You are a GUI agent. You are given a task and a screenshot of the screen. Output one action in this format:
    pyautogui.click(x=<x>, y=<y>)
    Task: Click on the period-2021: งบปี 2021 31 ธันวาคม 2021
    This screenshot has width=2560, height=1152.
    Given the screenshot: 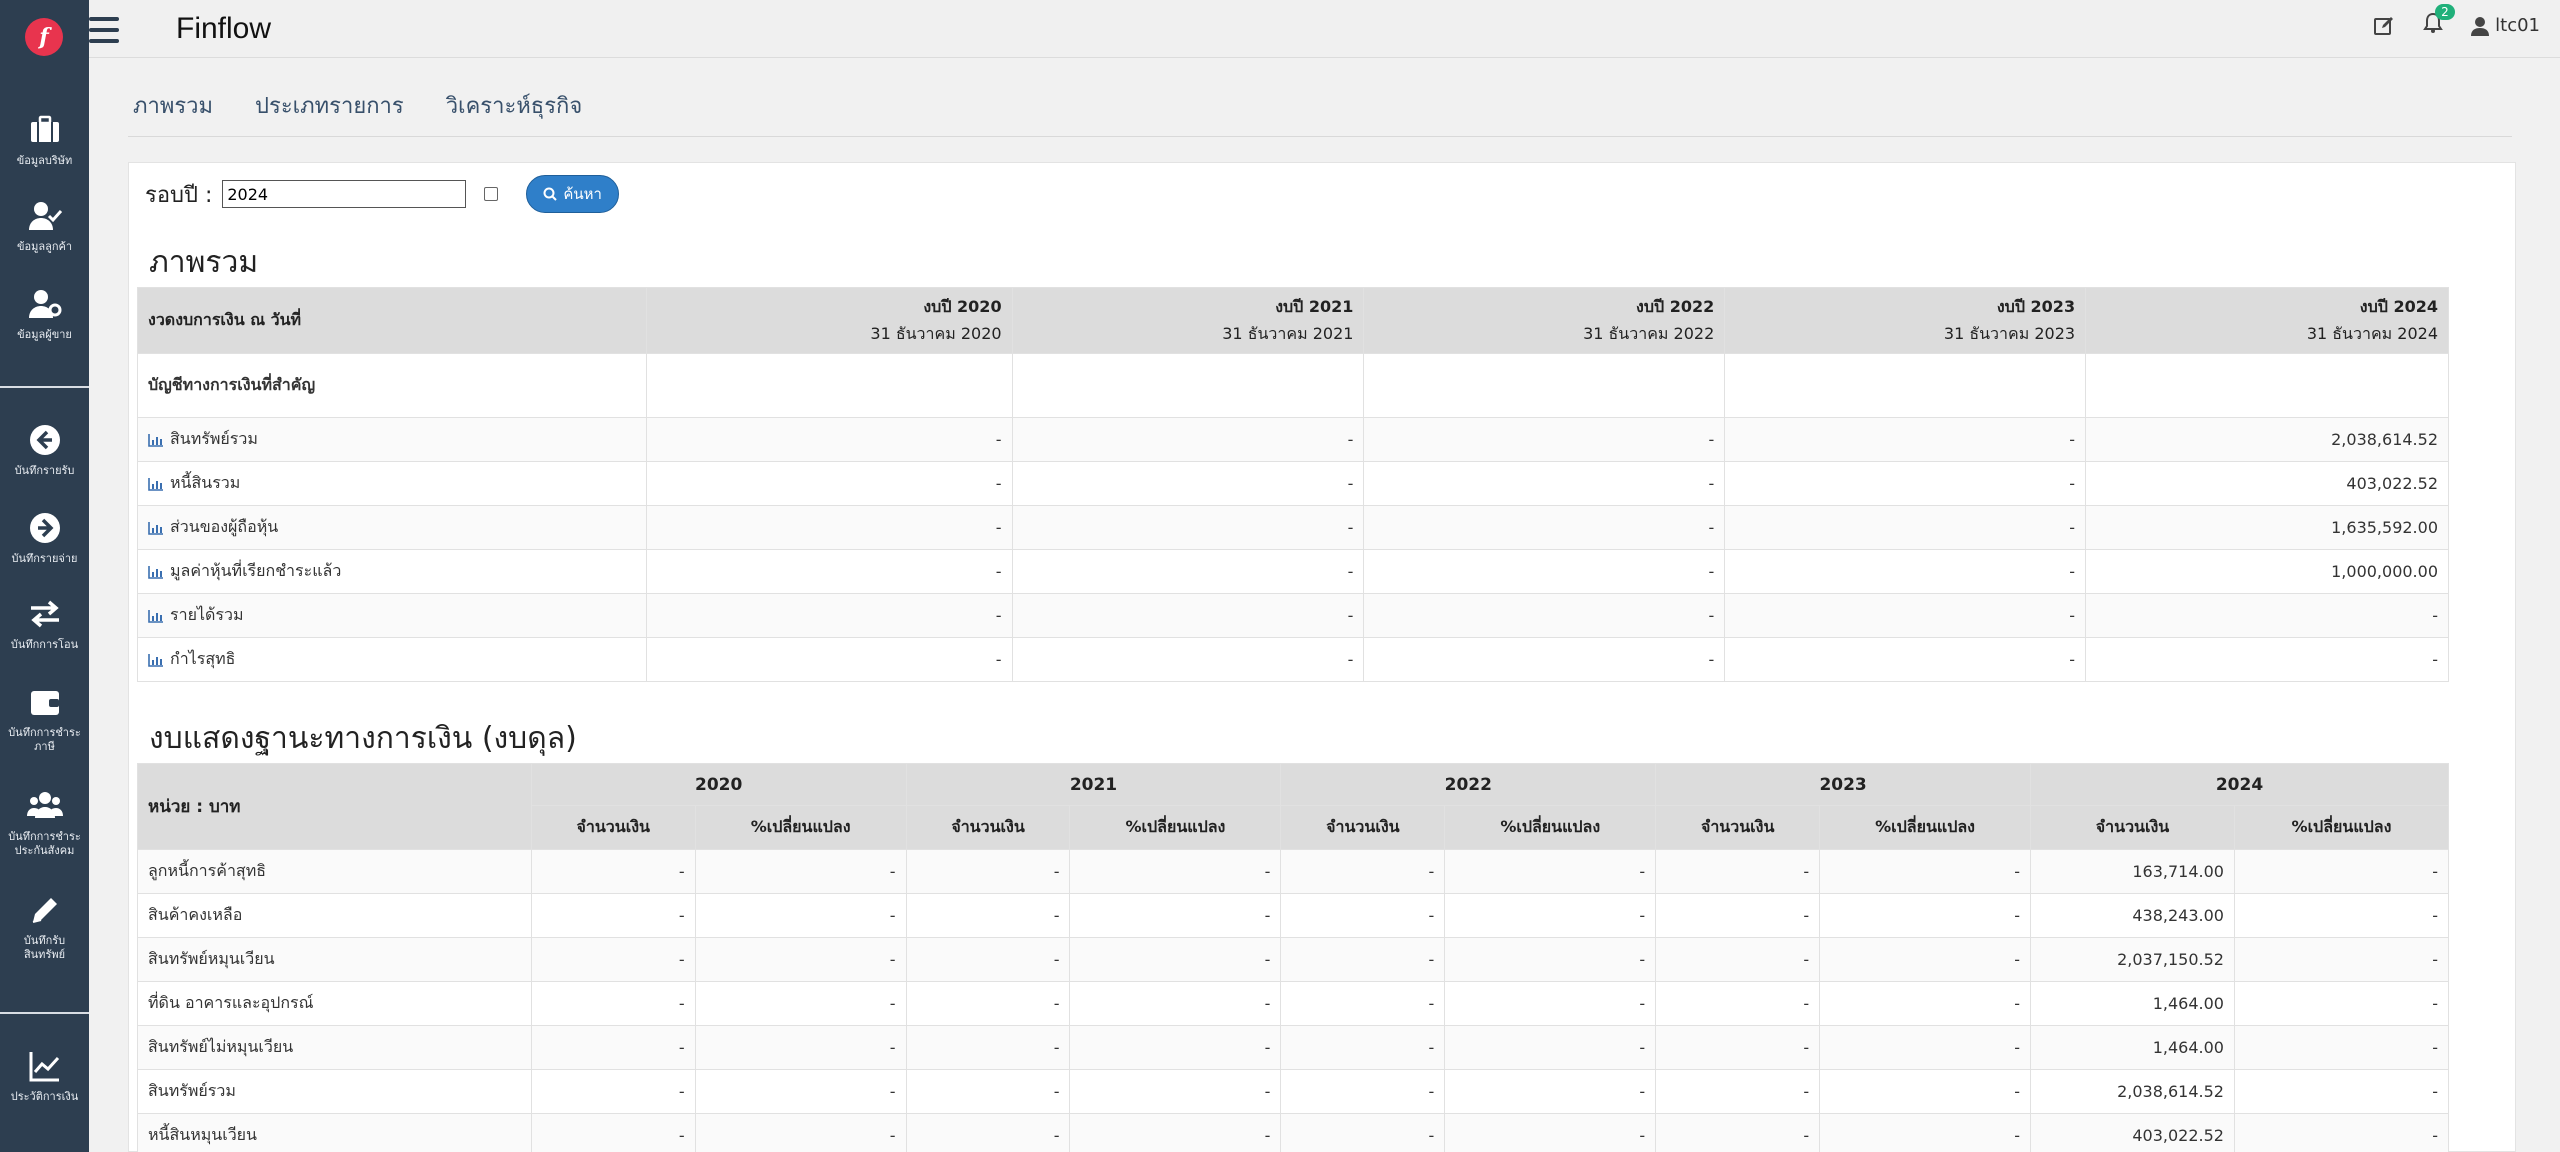 What is the action you would take?
    pyautogui.click(x=1188, y=320)
    